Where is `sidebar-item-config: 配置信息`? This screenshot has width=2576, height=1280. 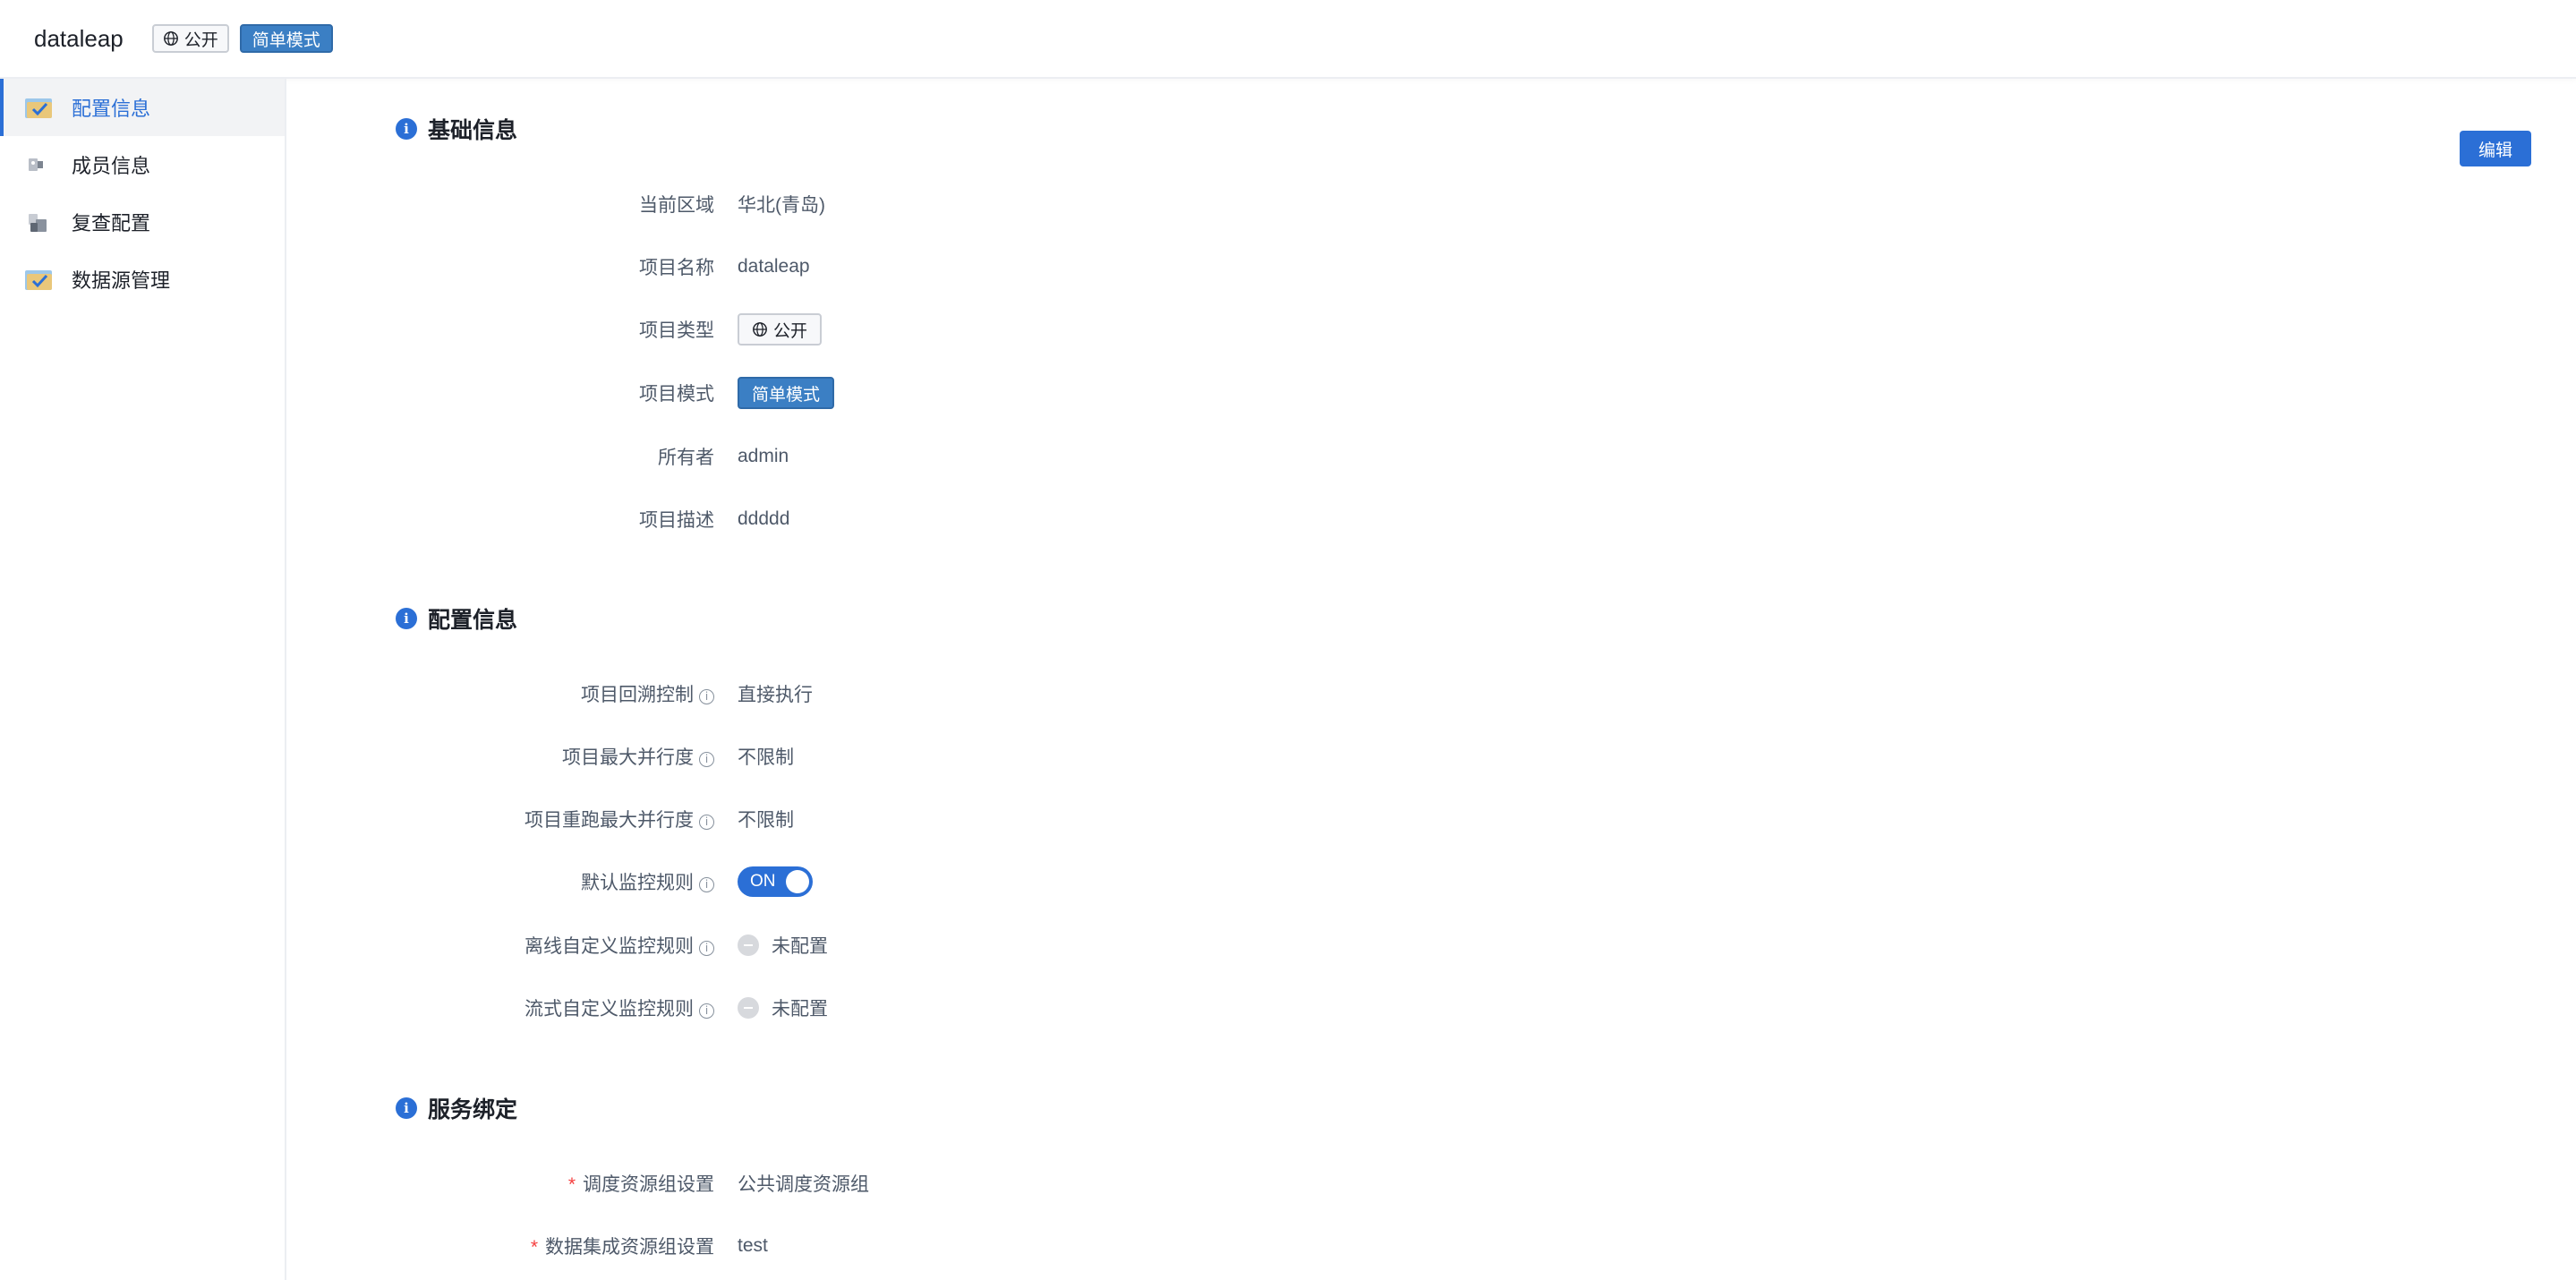
sidebar-item-config: 配置信息 is located at coordinates (142, 107).